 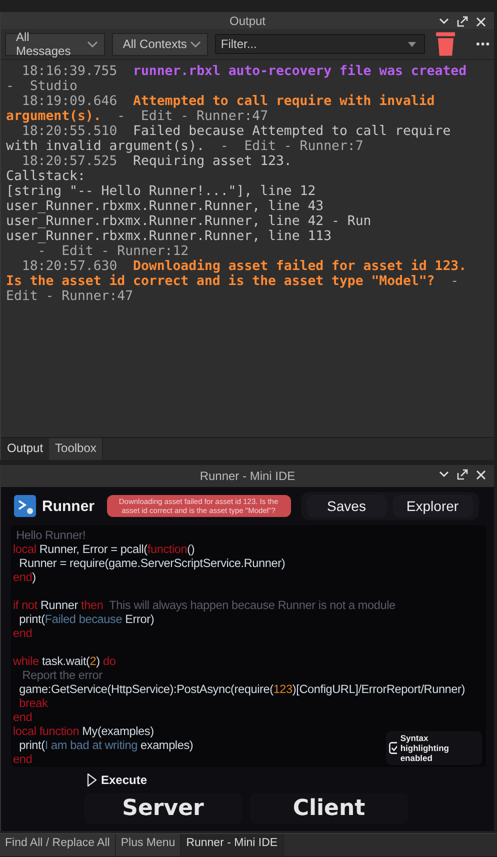 What do you see at coordinates (152, 563) in the screenshot?
I see `code-line: Runner = require(game.ServerScriptService.Runner)` at bounding box center [152, 563].